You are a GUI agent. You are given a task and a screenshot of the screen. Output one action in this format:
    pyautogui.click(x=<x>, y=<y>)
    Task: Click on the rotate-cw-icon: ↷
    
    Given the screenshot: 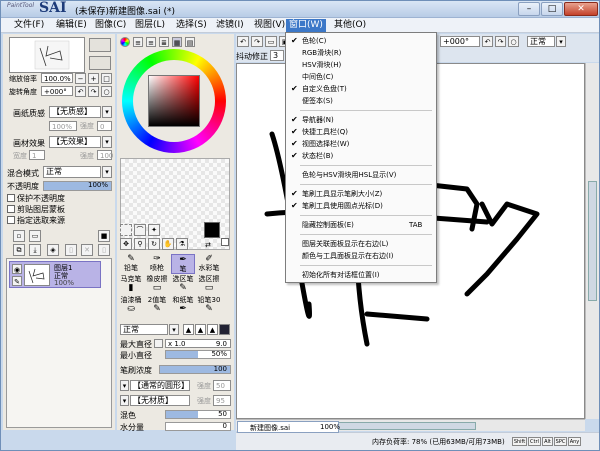 What is the action you would take?
    pyautogui.click(x=500, y=41)
    